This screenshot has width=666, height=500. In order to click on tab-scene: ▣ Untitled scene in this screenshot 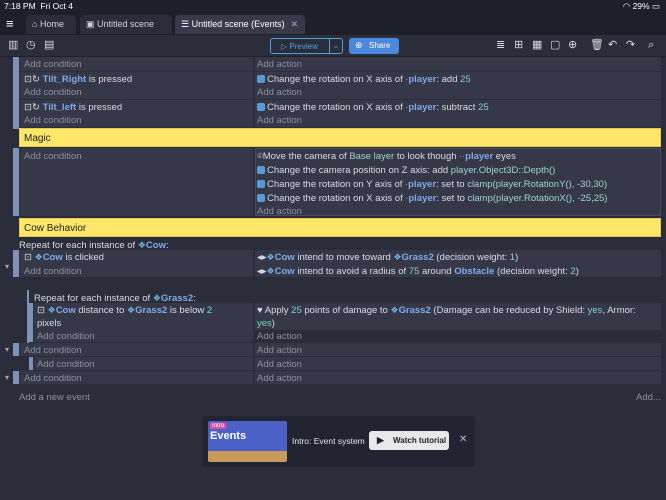, I will do `click(126, 24)`.